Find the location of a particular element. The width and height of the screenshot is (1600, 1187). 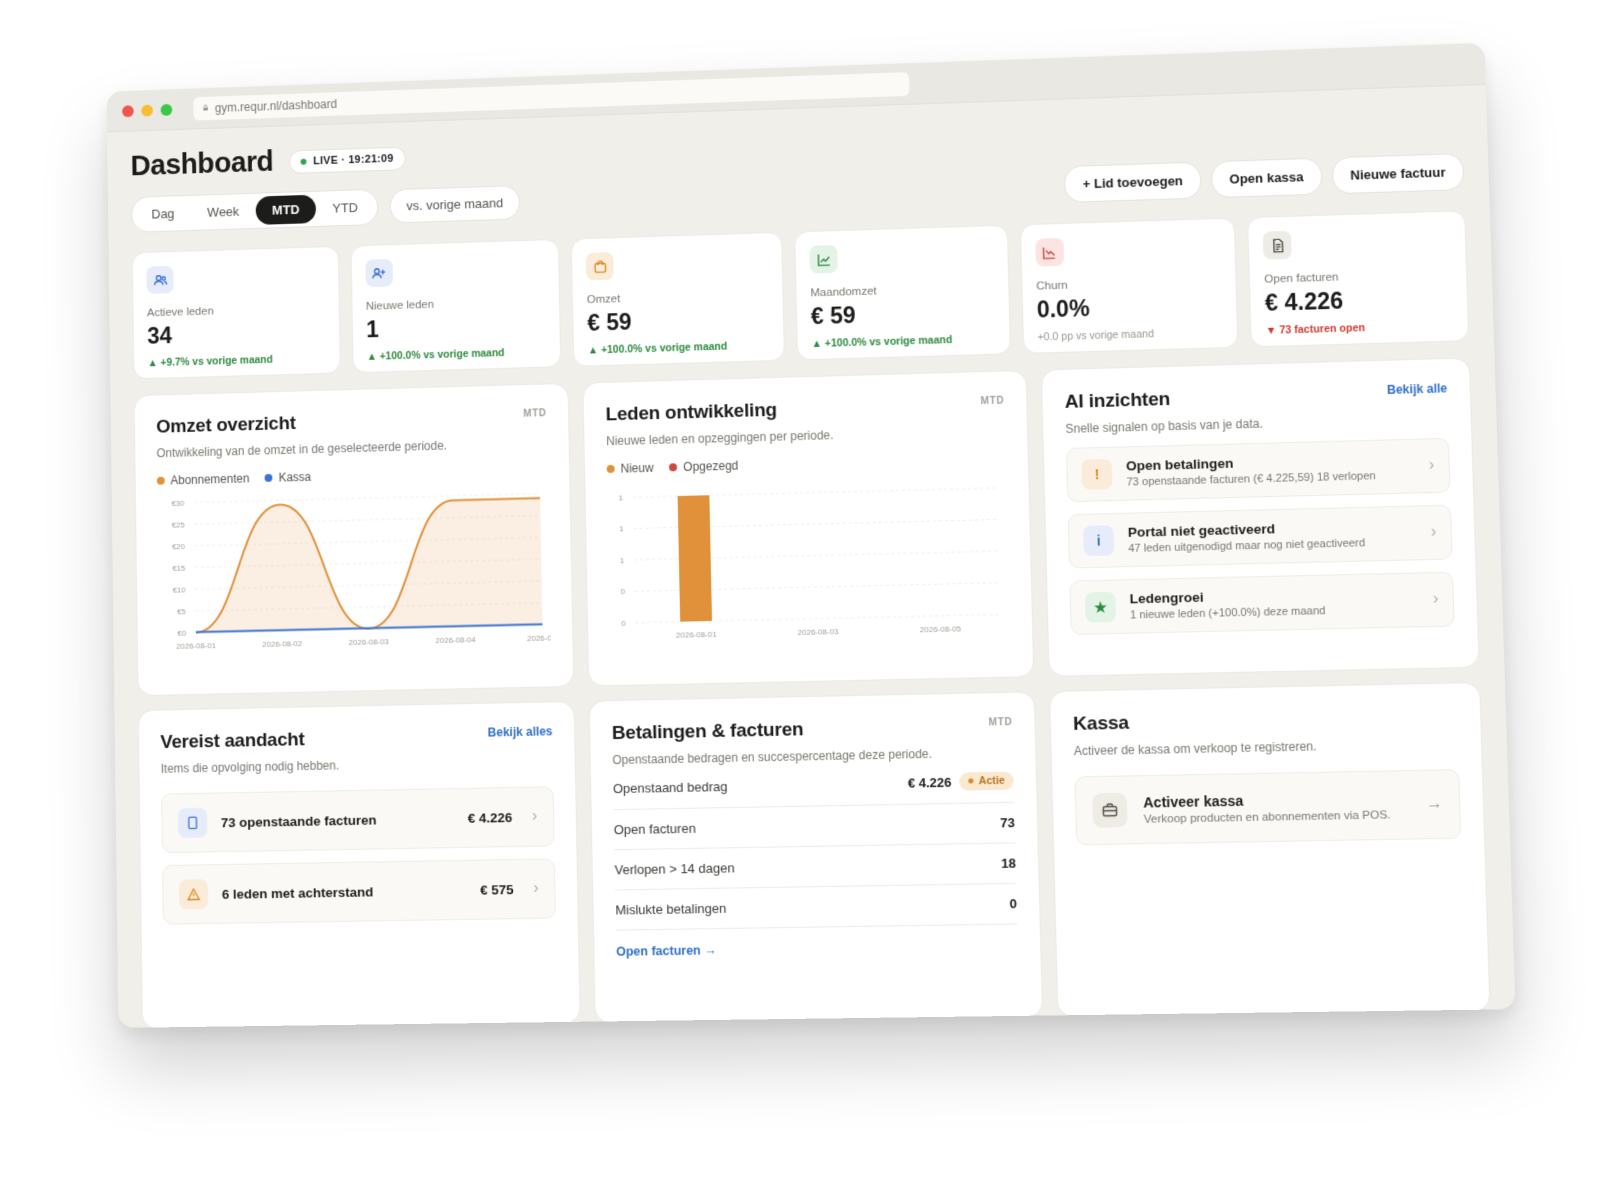

attention-open-invoices: 73 openstaande facturen € 4.226 › is located at coordinates (358, 820).